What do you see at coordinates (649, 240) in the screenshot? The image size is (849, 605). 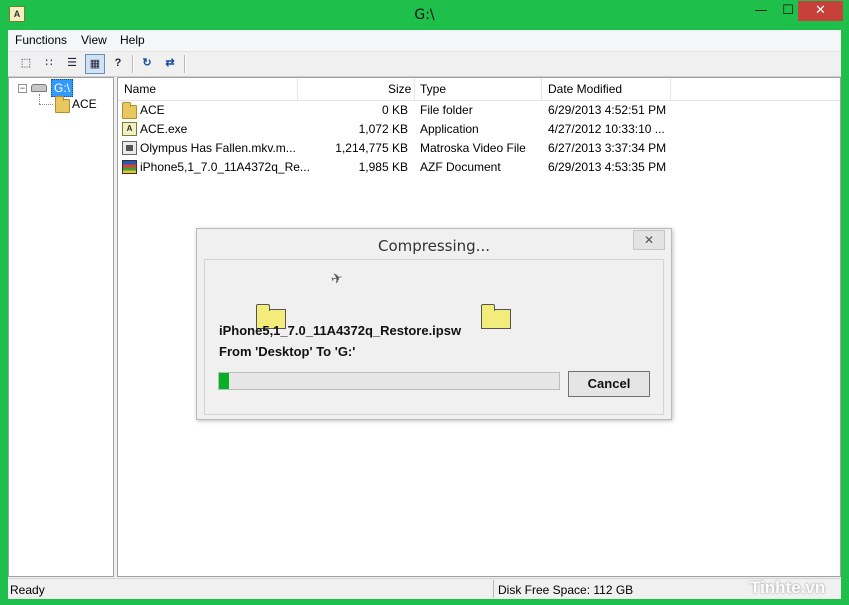 I see `dialog-close-button: ✕` at bounding box center [649, 240].